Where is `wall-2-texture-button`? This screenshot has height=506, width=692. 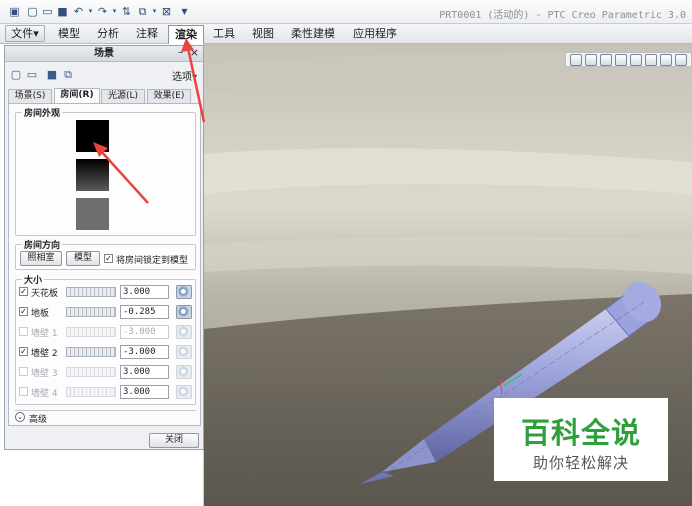 wall-2-texture-button is located at coordinates (184, 352).